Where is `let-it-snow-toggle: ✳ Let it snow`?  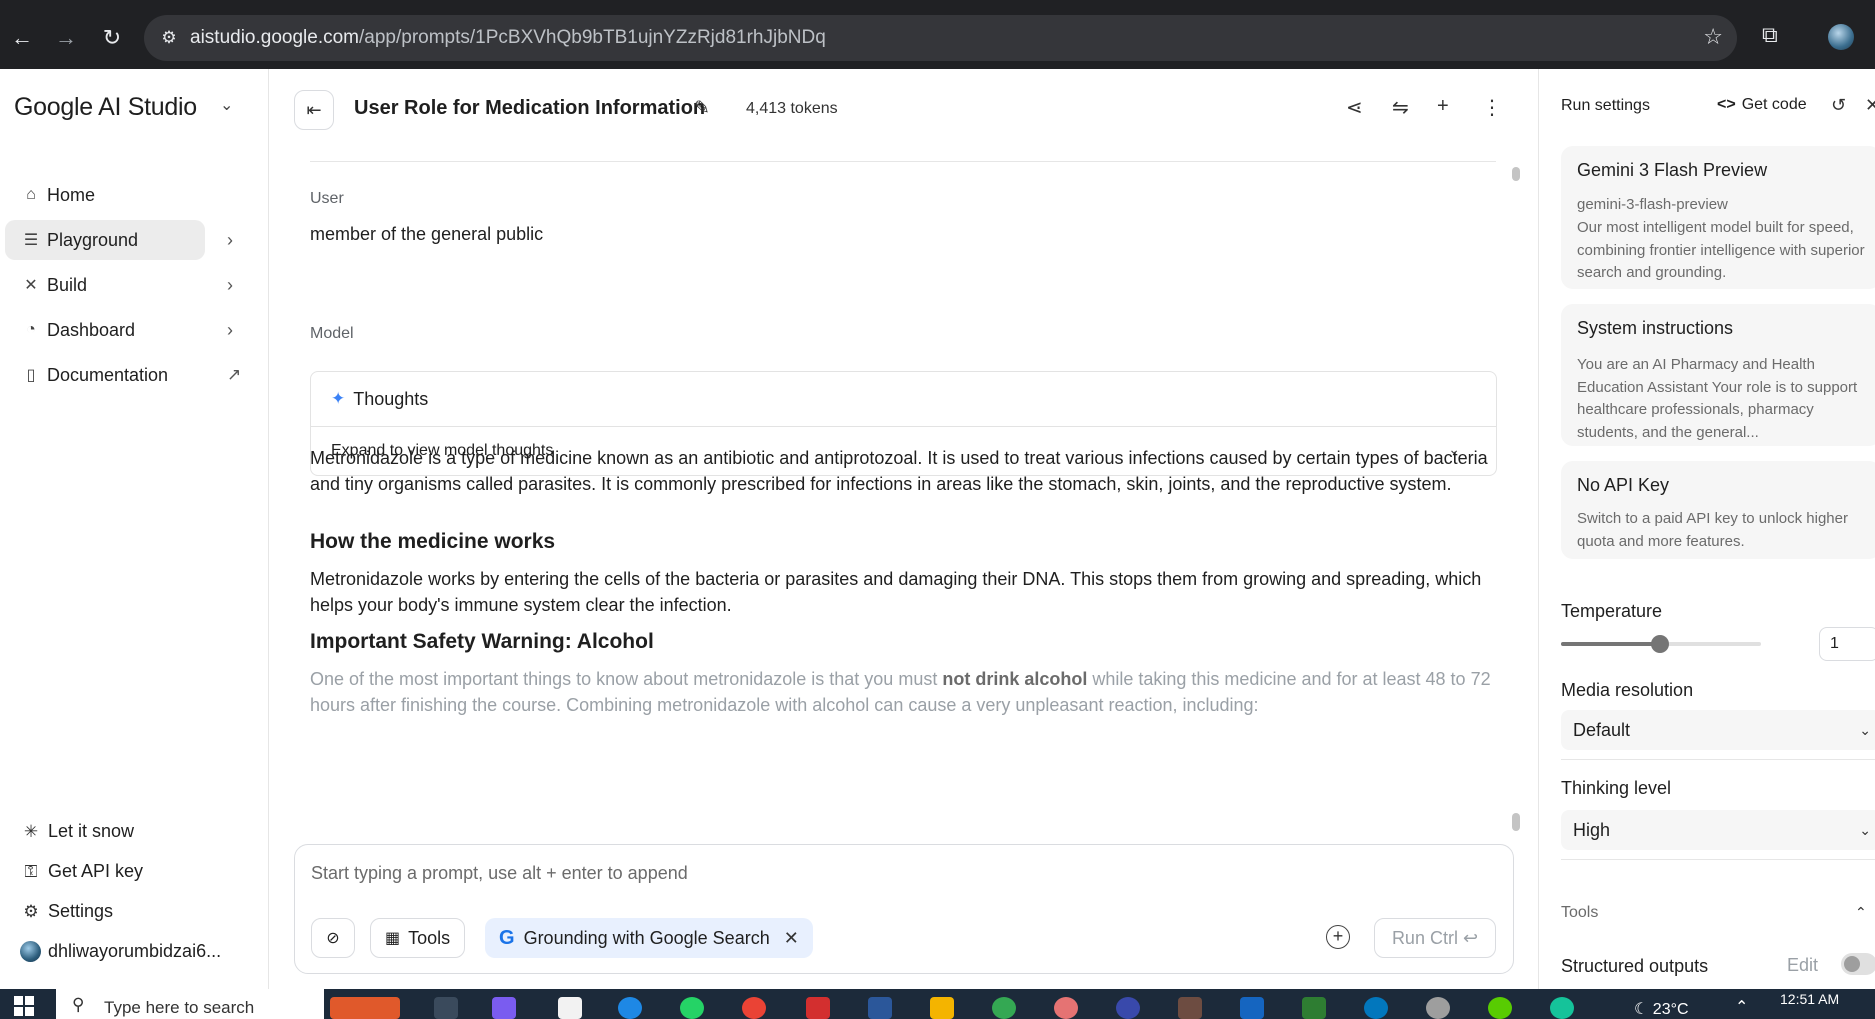 let-it-snow-toggle: ✳ Let it snow is located at coordinates (77, 831).